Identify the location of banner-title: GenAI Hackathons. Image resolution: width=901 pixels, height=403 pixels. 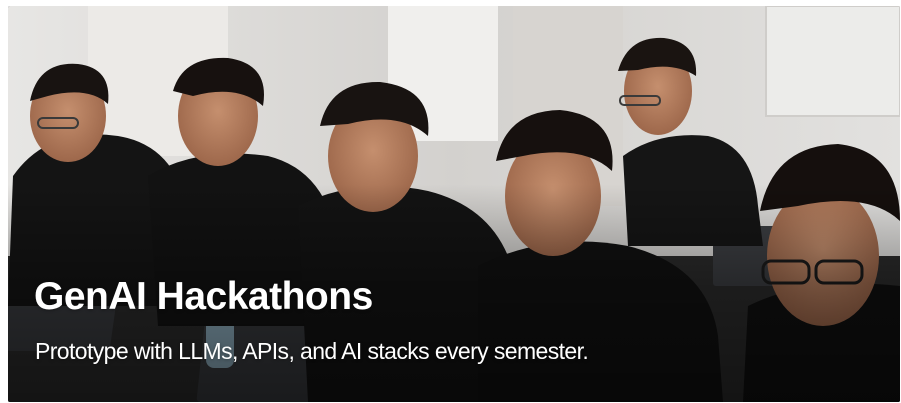
(203, 296).